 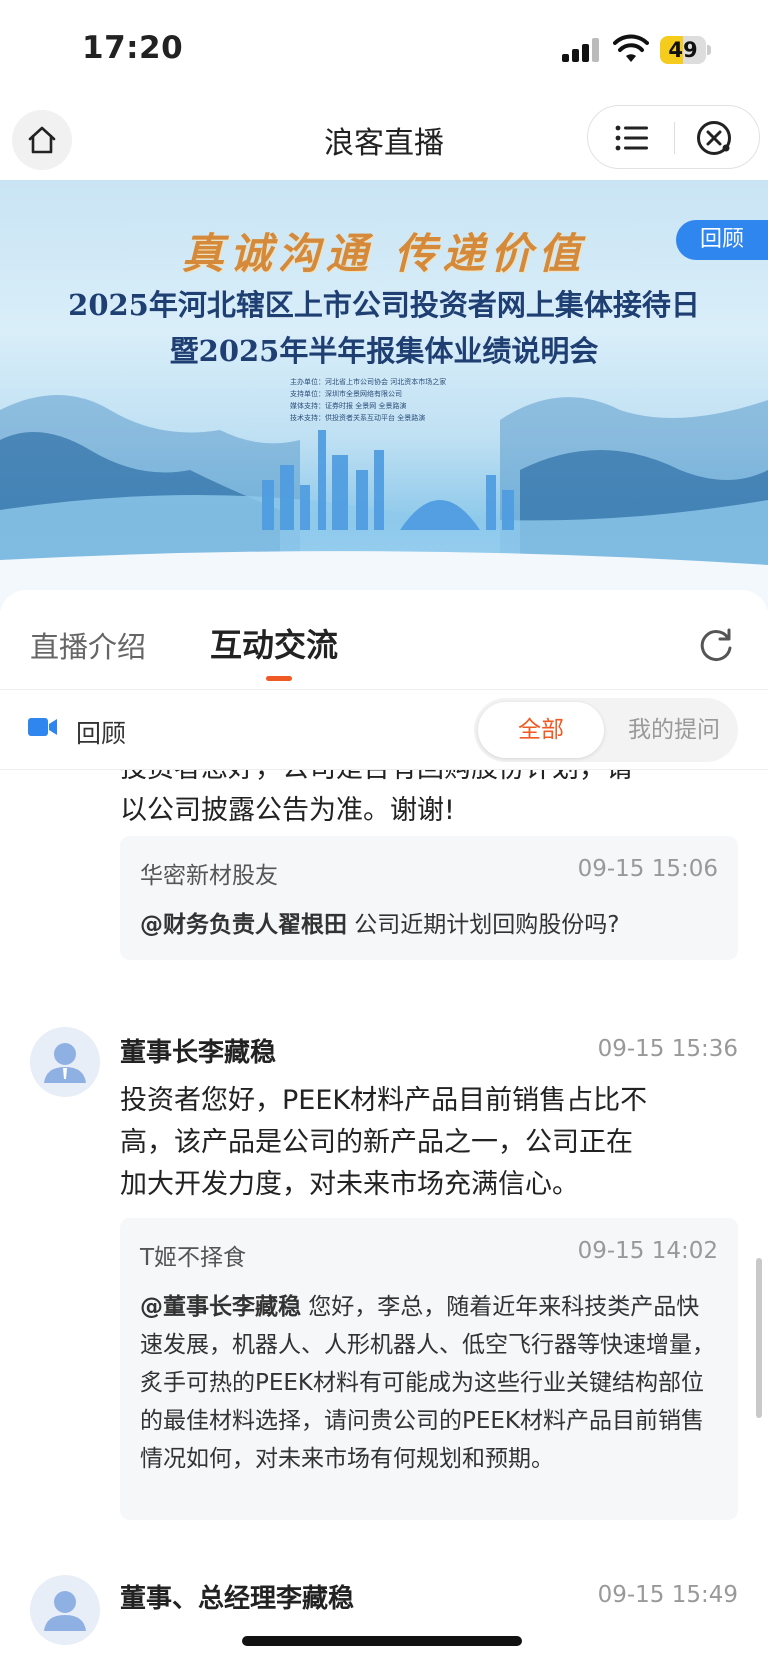 What do you see at coordinates (376, 1142) in the screenshot?
I see `answer-line: 高，该产品是公司的新产品之一，公司正在` at bounding box center [376, 1142].